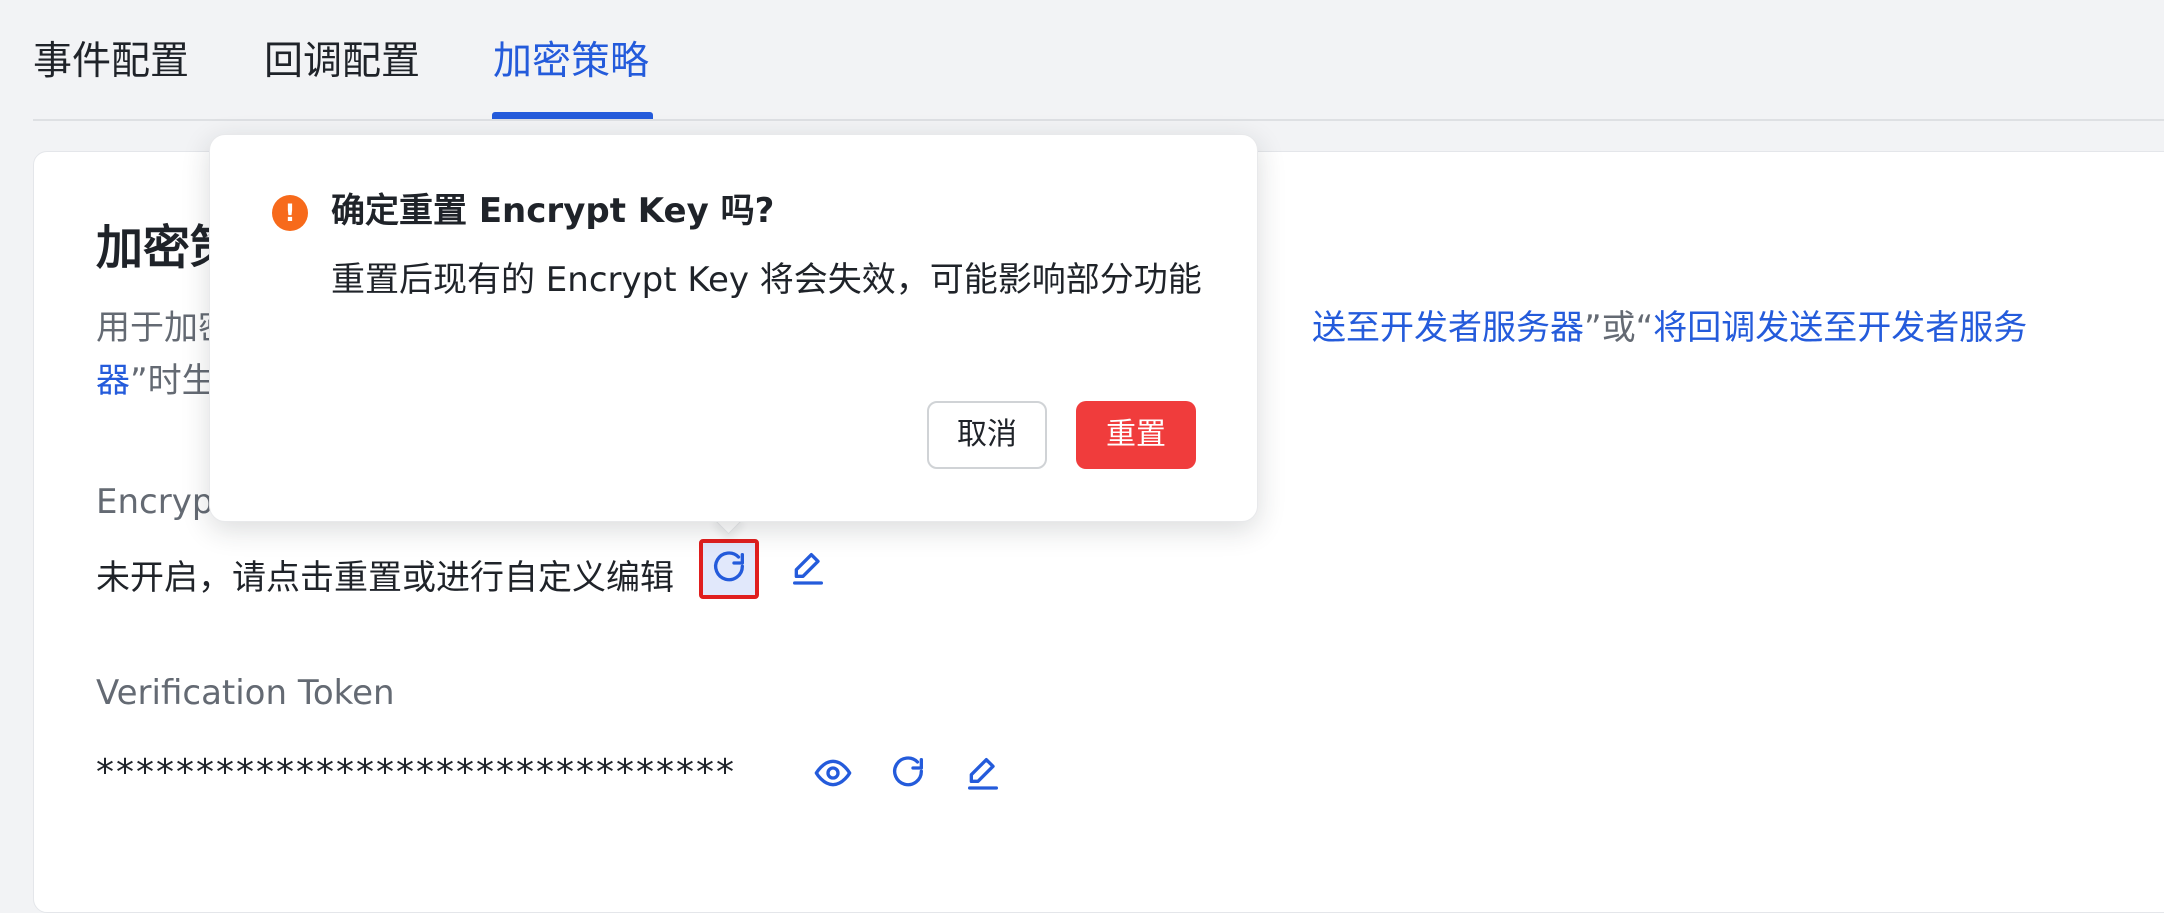  I want to click on verification-token-value: ********************************, so click(416, 772).